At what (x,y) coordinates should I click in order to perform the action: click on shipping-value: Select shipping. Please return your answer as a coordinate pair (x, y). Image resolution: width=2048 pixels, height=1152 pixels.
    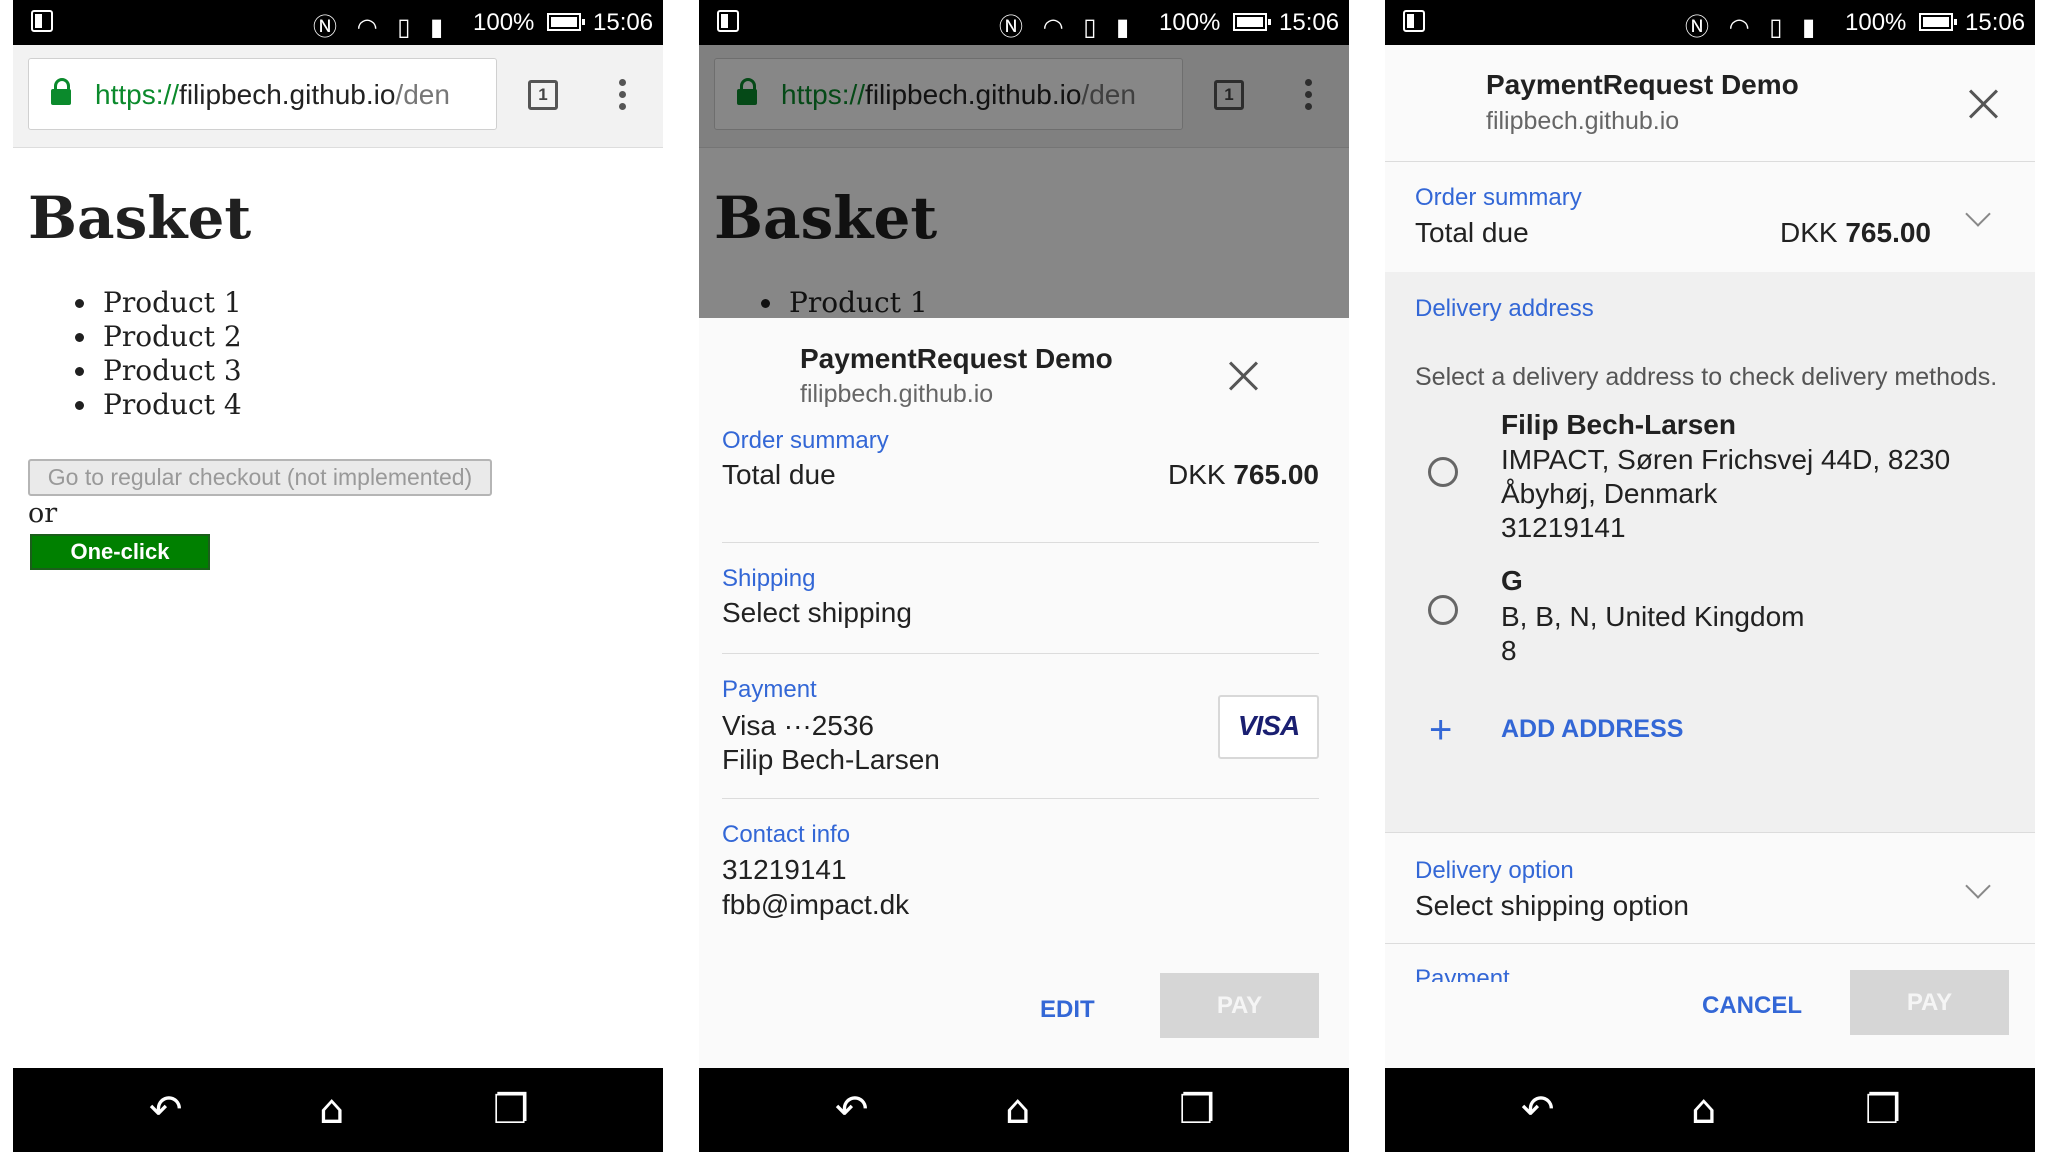
    Looking at the image, I should click on (817, 613).